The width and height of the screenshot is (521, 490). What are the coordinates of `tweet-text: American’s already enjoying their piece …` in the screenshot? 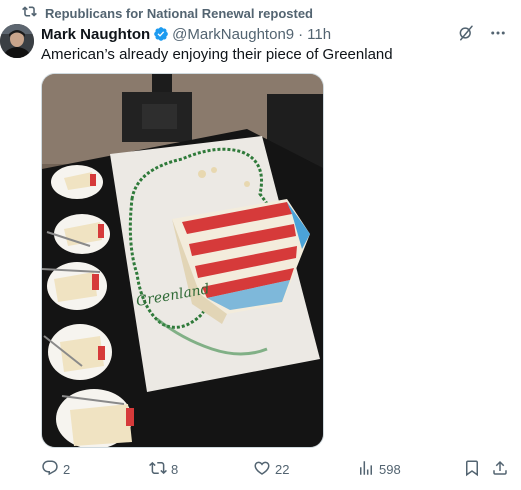 It's located at (217, 54).